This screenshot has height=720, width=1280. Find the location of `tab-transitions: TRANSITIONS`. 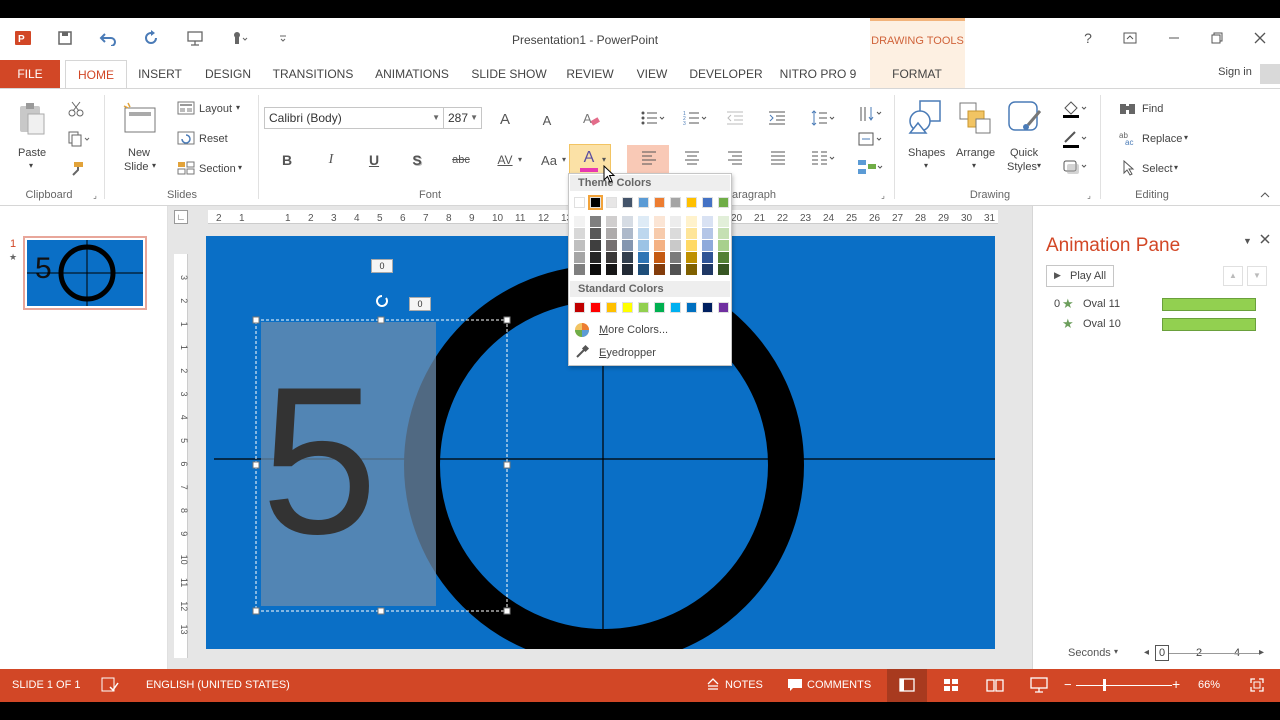

tab-transitions: TRANSITIONS is located at coordinates (313, 74).